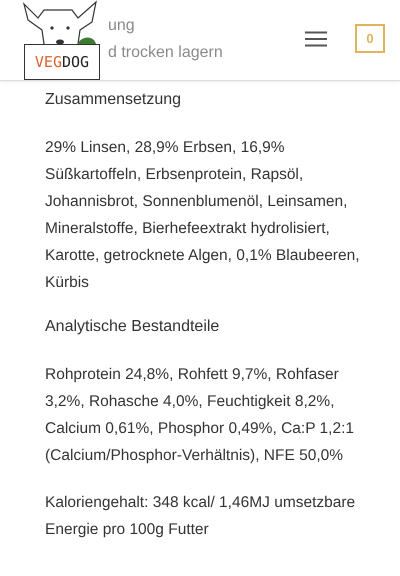  What do you see at coordinates (113, 100) in the screenshot?
I see `section-heading: Zusammensetzung` at bounding box center [113, 100].